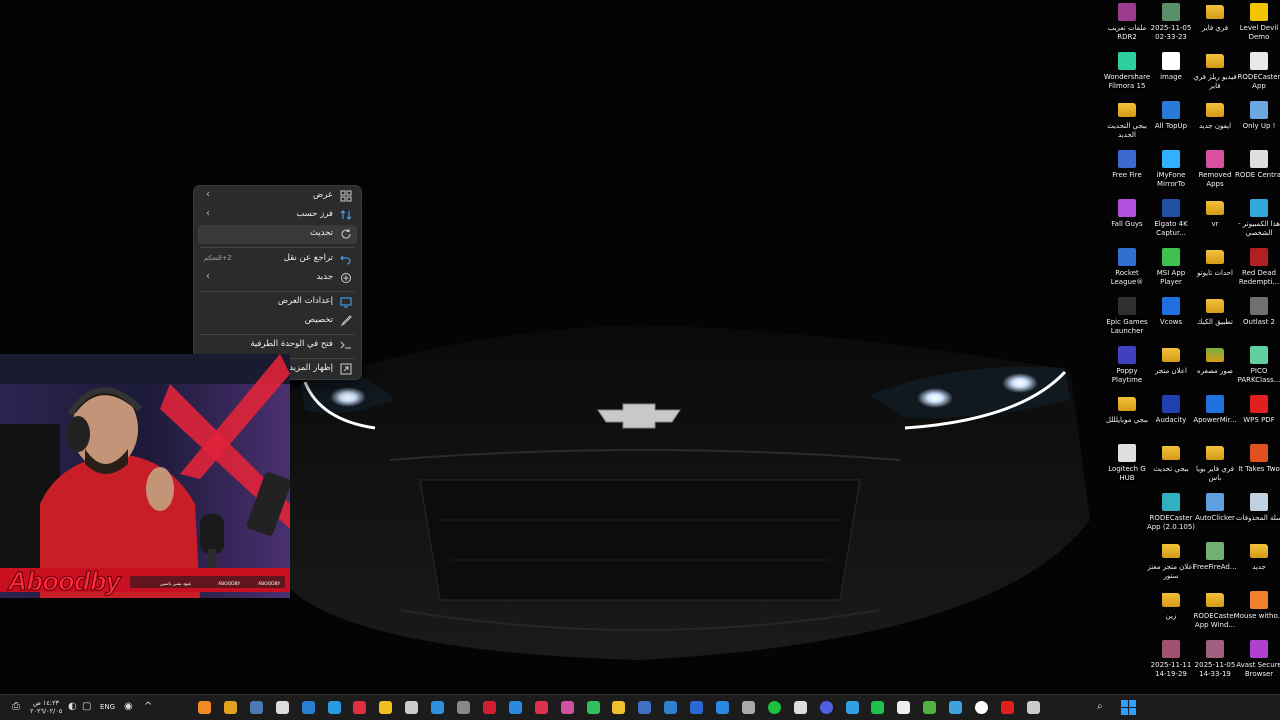 This screenshot has height=720, width=1280. What do you see at coordinates (1171, 171) in the screenshot?
I see `desktop-icon: iMyFone MirrorTo` at bounding box center [1171, 171].